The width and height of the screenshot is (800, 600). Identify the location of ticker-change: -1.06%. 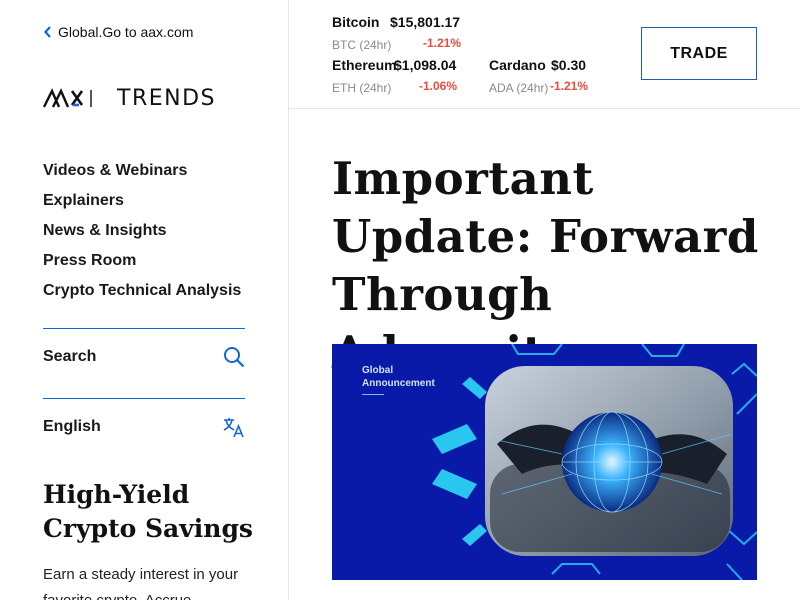
(438, 86).